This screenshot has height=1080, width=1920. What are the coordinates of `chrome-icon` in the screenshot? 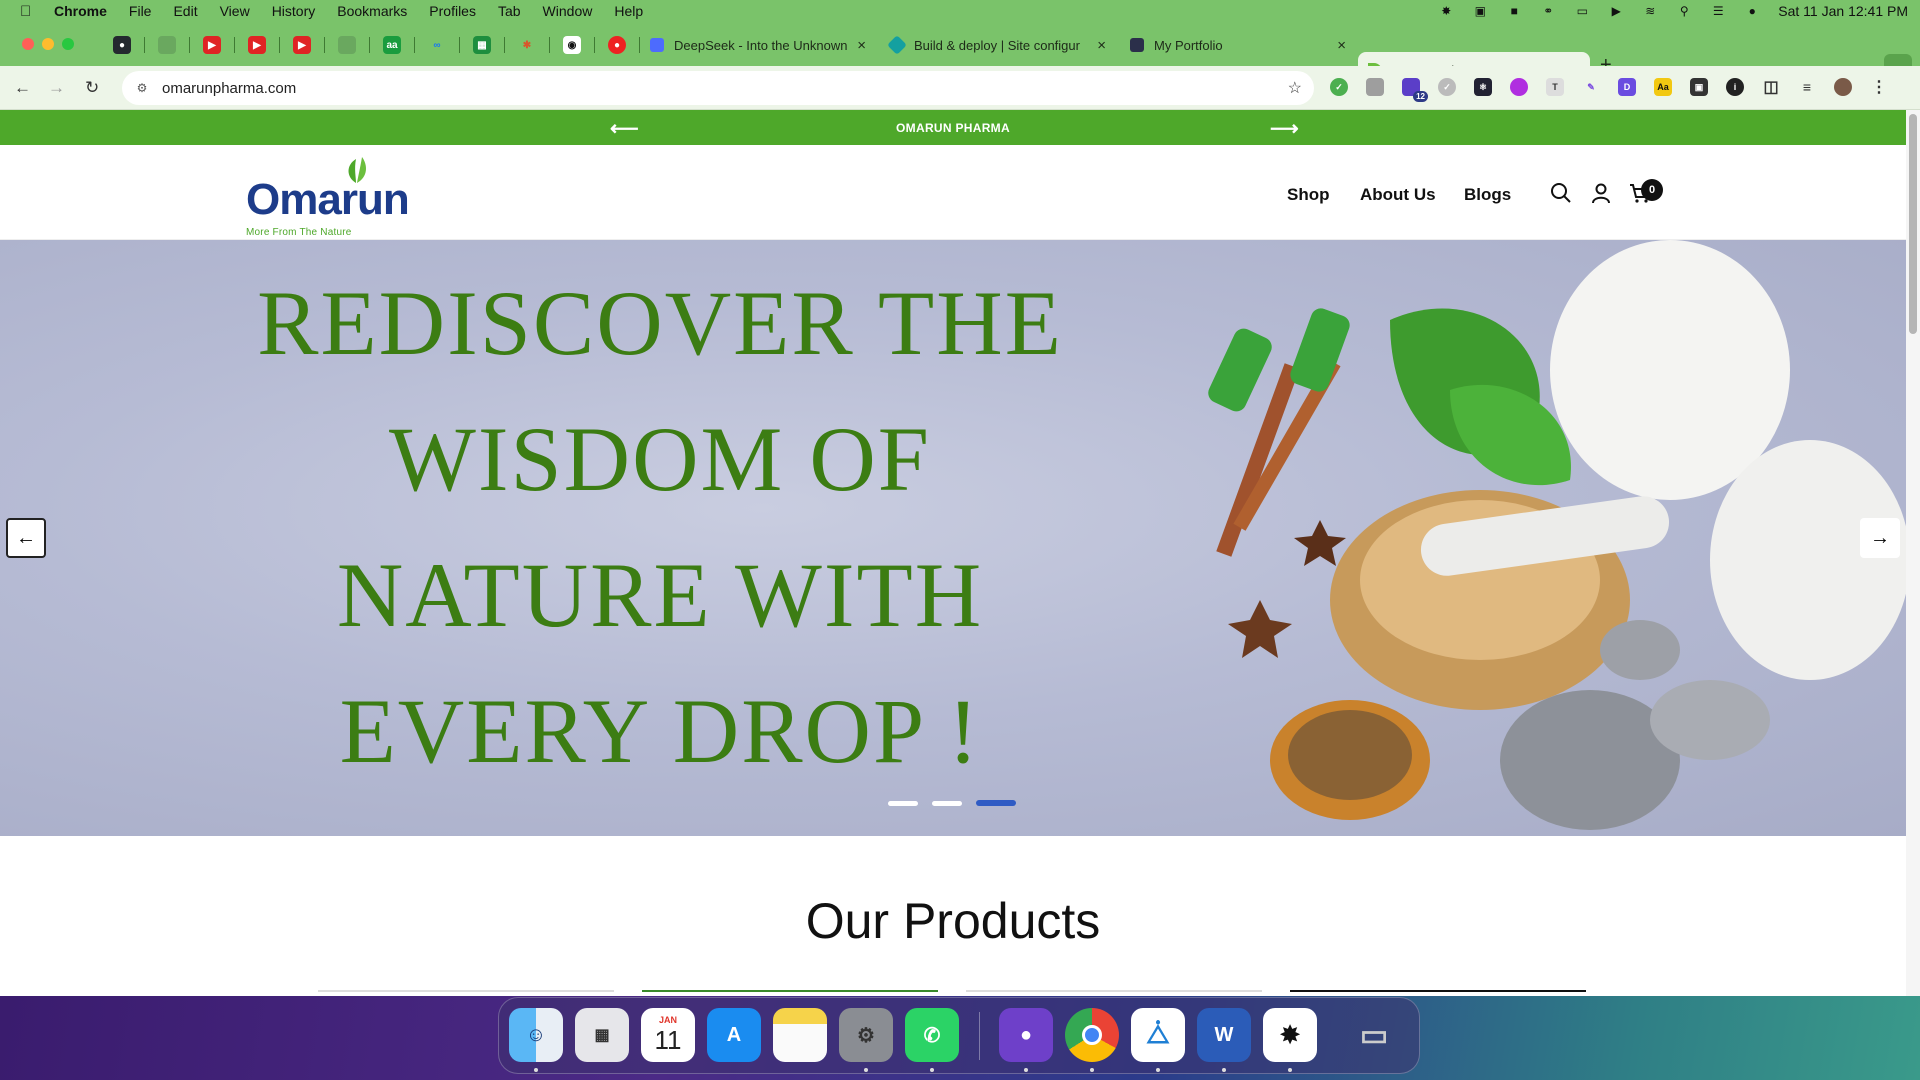 It's located at (1092, 1035).